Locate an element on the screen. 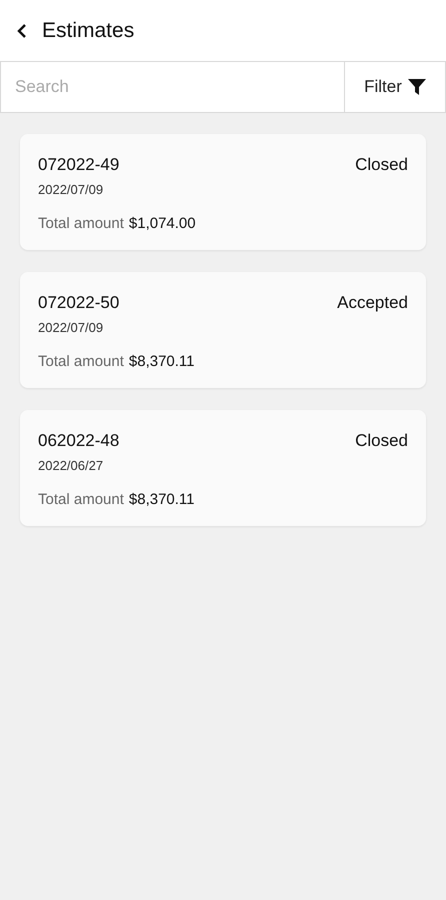 The width and height of the screenshot is (446, 900). total-amount: $1,074.00 is located at coordinates (162, 224).